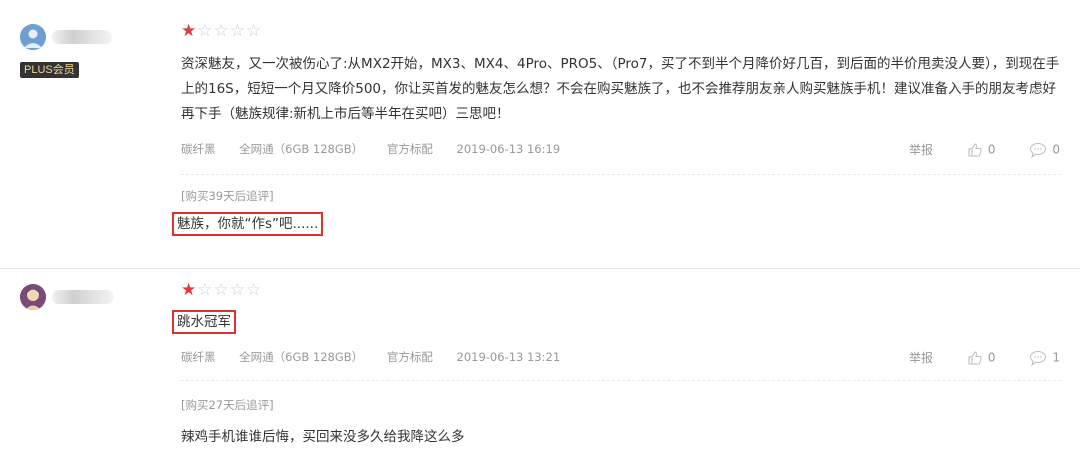  I want to click on follow-up-title: [购买39天后追评], so click(227, 196).